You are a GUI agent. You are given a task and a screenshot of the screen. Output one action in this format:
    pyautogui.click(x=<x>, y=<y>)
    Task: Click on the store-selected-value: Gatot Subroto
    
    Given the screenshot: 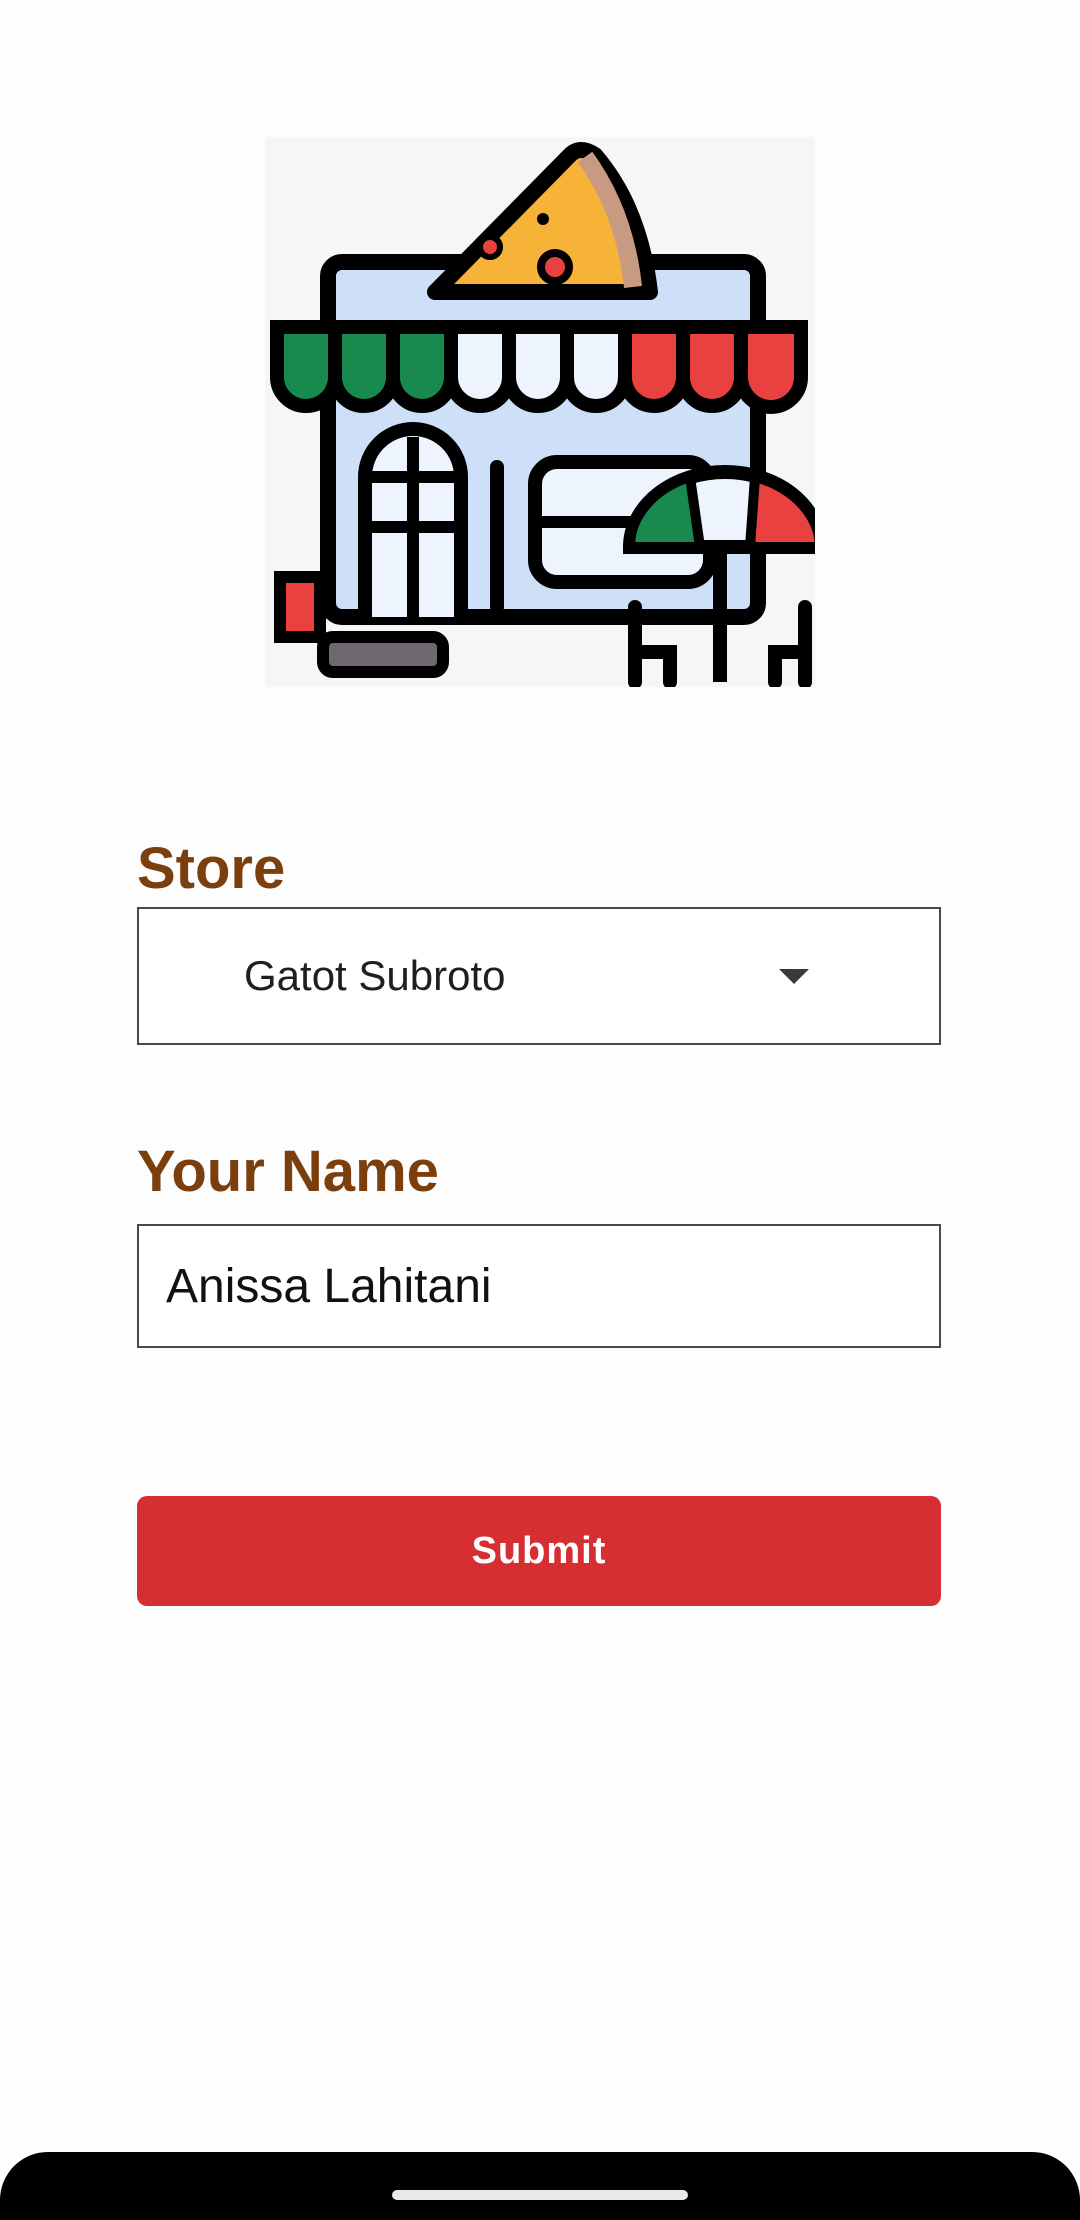 What is the action you would take?
    pyautogui.click(x=375, y=975)
    